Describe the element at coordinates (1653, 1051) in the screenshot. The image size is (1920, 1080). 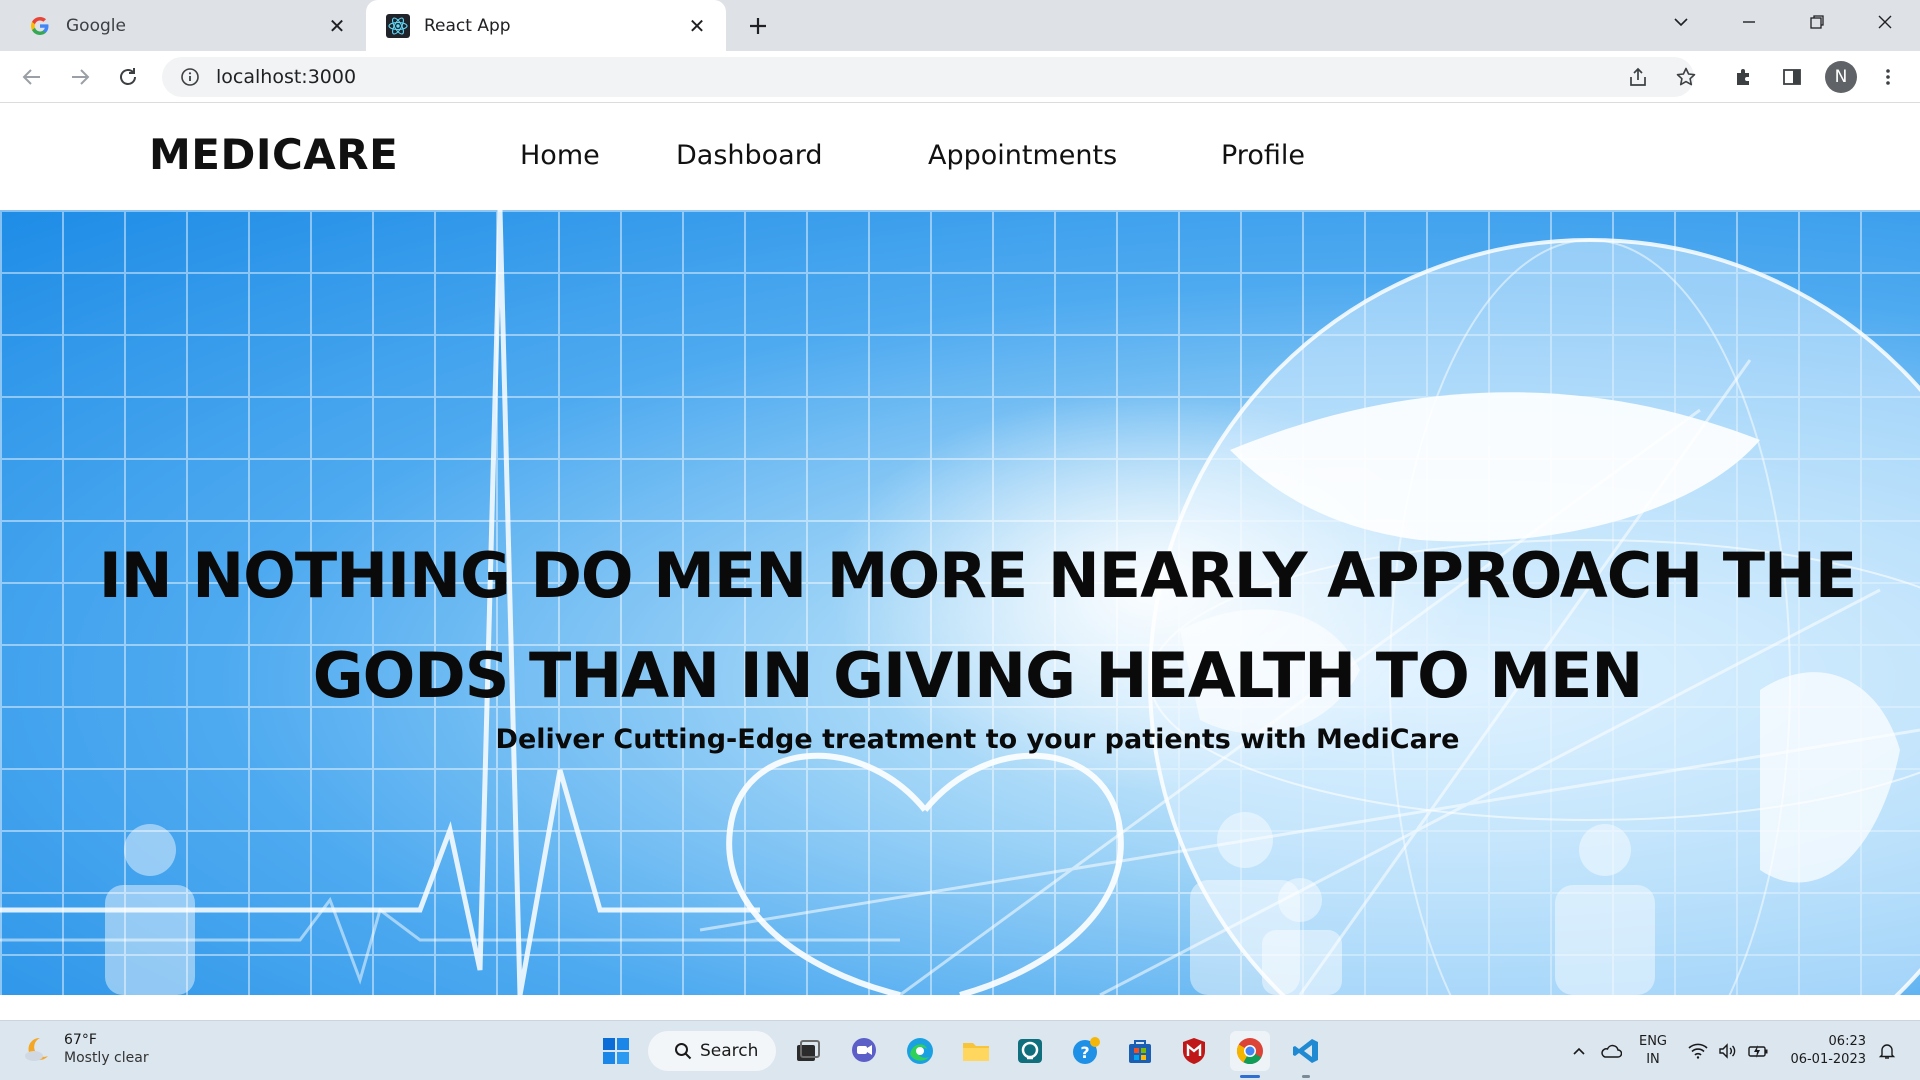
I see `input-language: ENG IN` at that location.